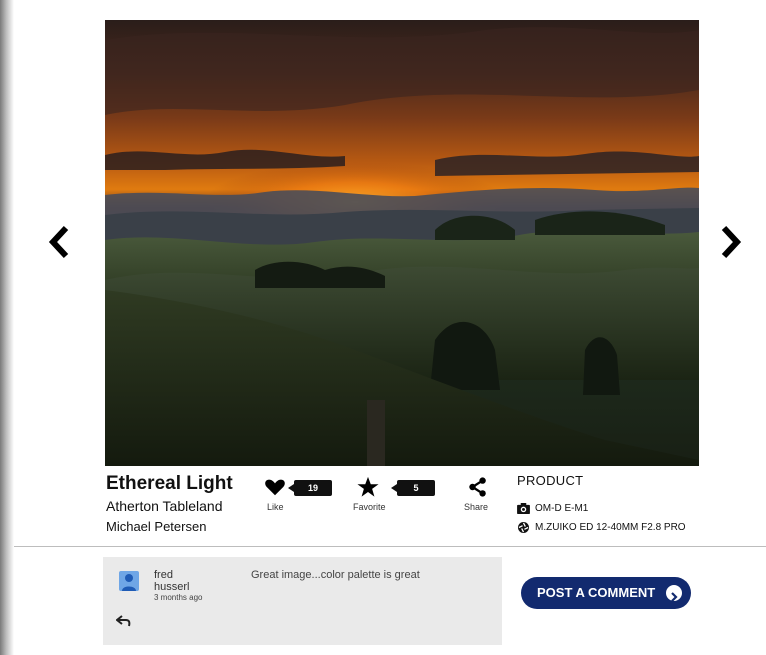  Describe the element at coordinates (164, 506) in the screenshot. I see `photo-location: Atherton Tableland` at that location.